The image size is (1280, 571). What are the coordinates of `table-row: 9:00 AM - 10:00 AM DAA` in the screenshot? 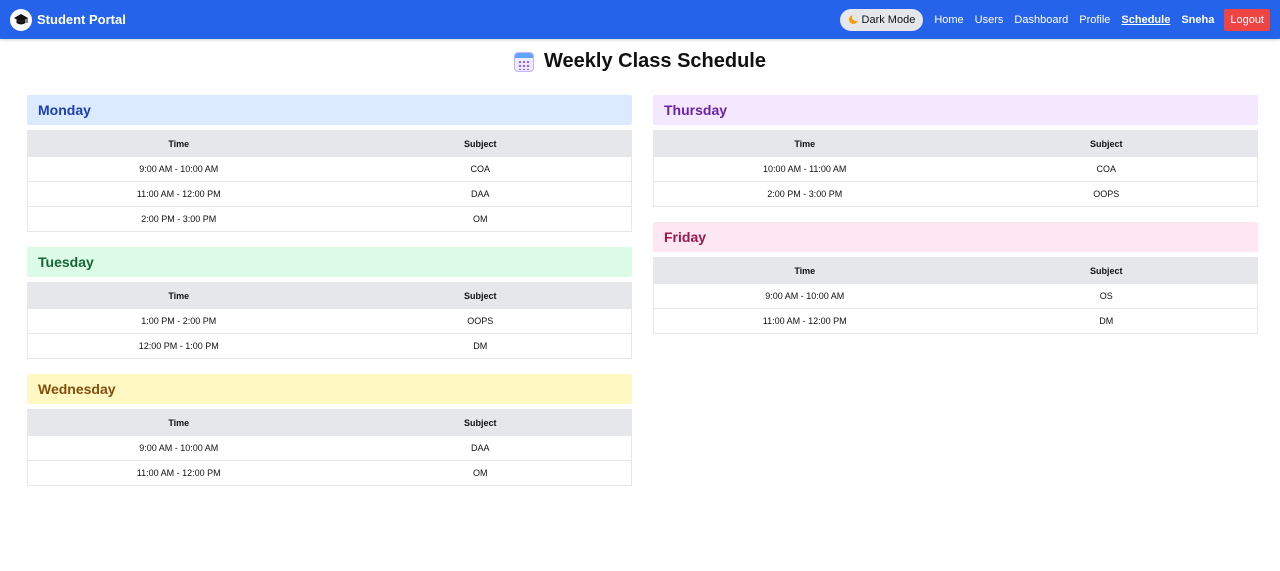 It's located at (329, 448).